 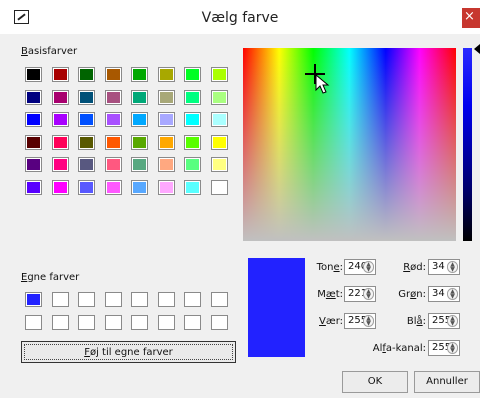 What do you see at coordinates (444, 348) in the screenshot?
I see `alpha-spinbox: 255 ▲ ▼` at bounding box center [444, 348].